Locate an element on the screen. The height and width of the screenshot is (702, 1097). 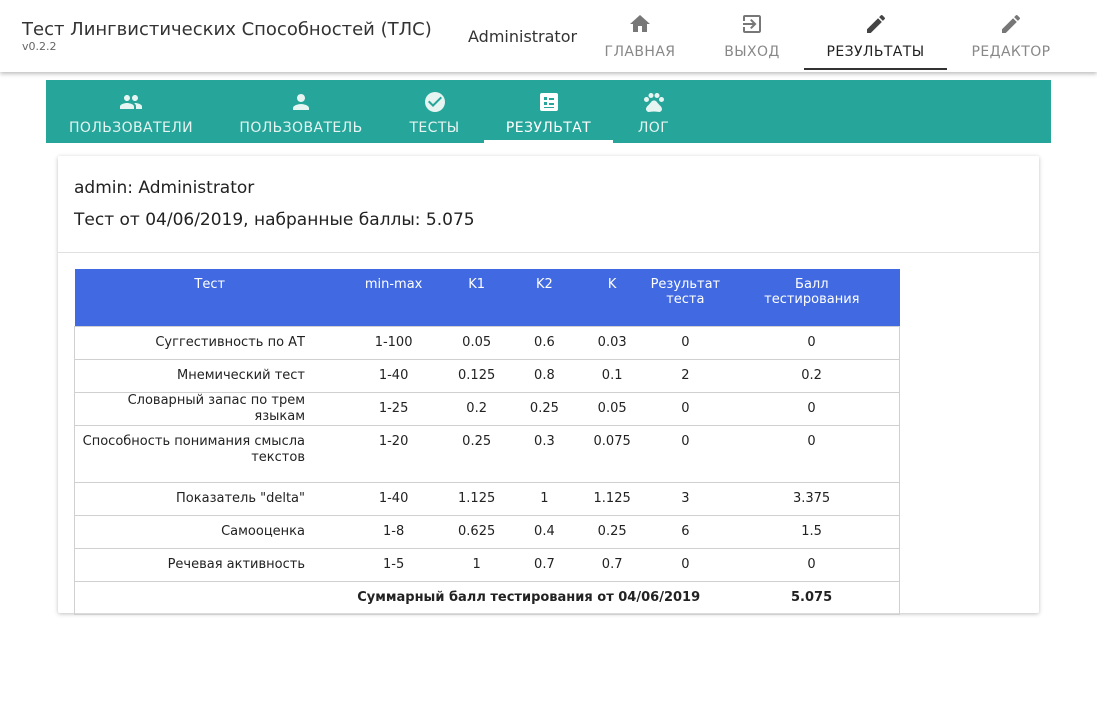
app-title: Тест Лингвистических Способностей (ТЛС) is located at coordinates (227, 29).